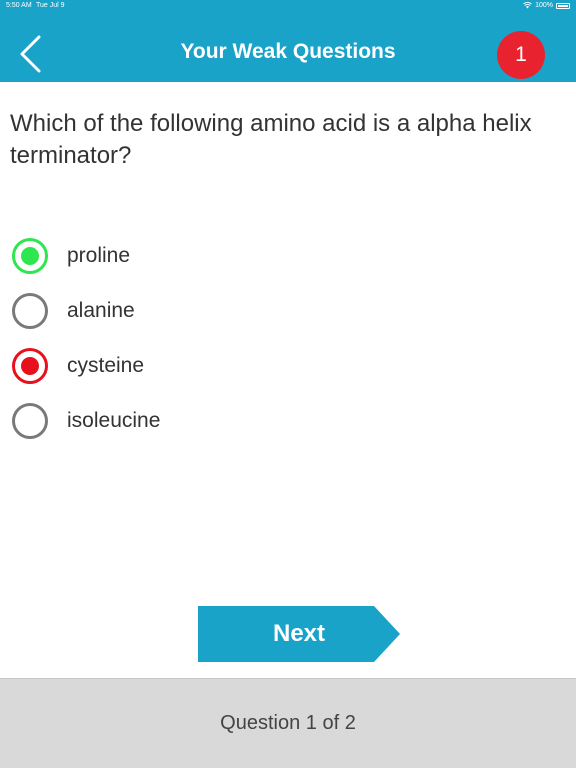 The width and height of the screenshot is (576, 768). What do you see at coordinates (282, 310) in the screenshot?
I see `option-alanine: alanine` at bounding box center [282, 310].